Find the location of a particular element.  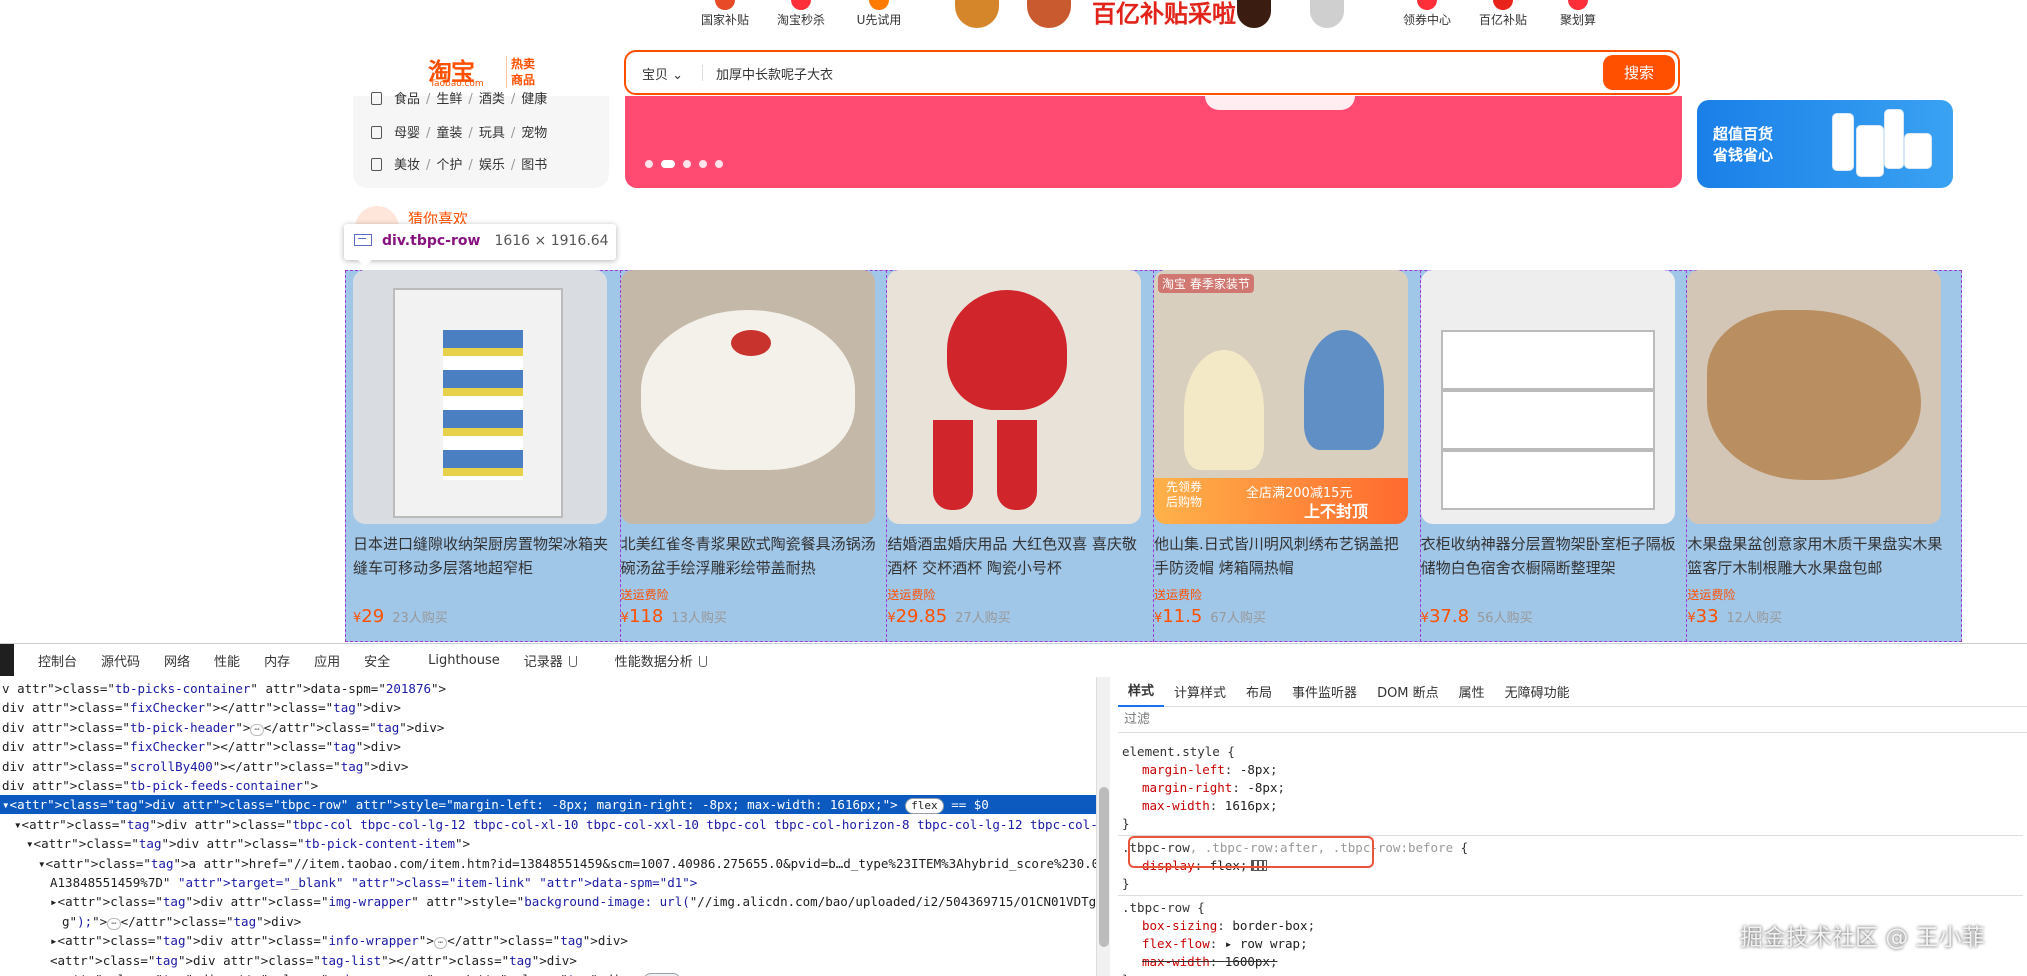

devtools-tab: 性能 is located at coordinates (227, 660).